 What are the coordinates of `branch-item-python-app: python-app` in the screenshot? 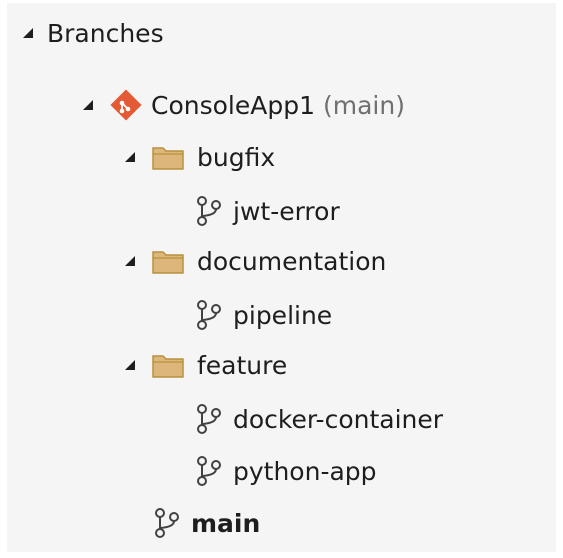 It's located at (285, 471).